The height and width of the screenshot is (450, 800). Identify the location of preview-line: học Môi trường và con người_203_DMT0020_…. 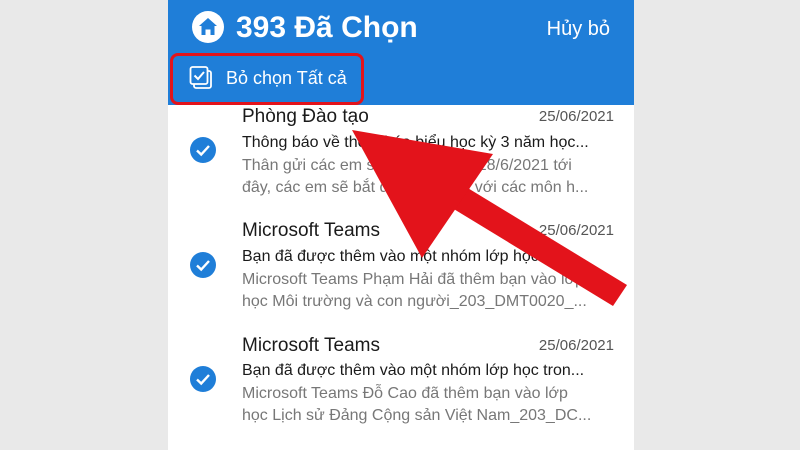
(414, 301).